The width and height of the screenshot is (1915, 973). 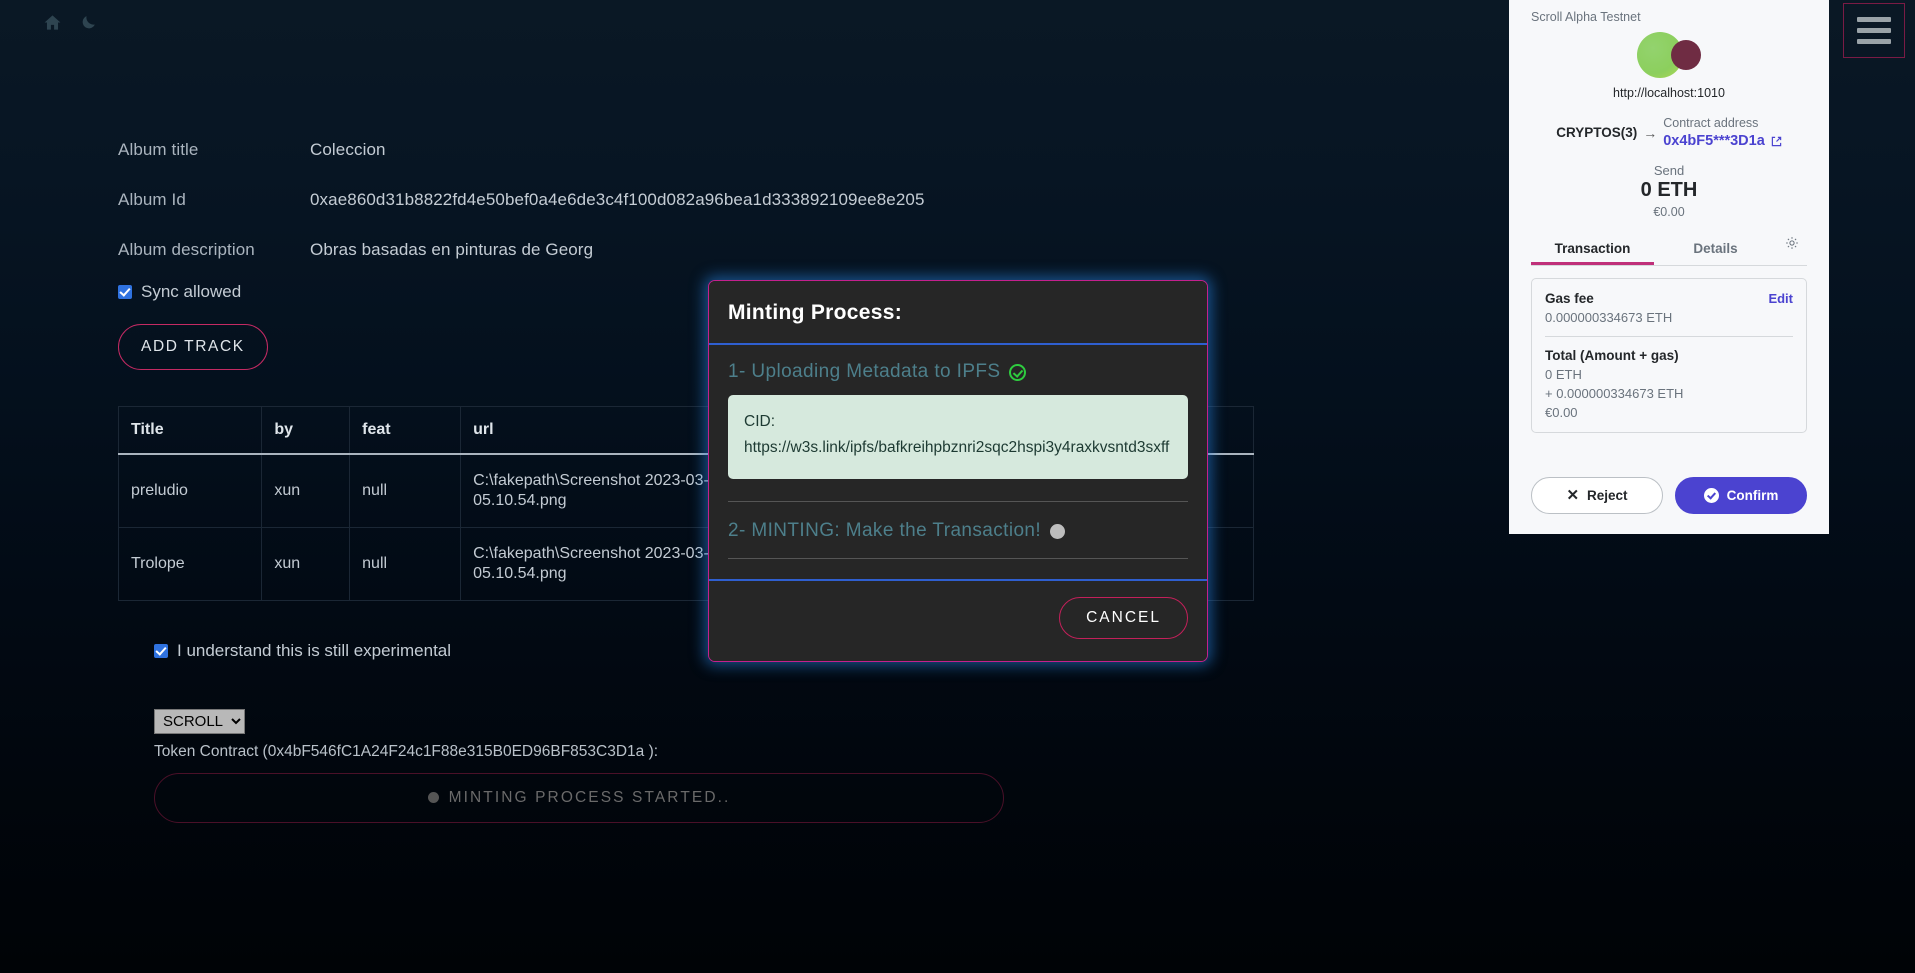 What do you see at coordinates (314, 650) in the screenshot?
I see `experimental-label: I understand this is still experimental` at bounding box center [314, 650].